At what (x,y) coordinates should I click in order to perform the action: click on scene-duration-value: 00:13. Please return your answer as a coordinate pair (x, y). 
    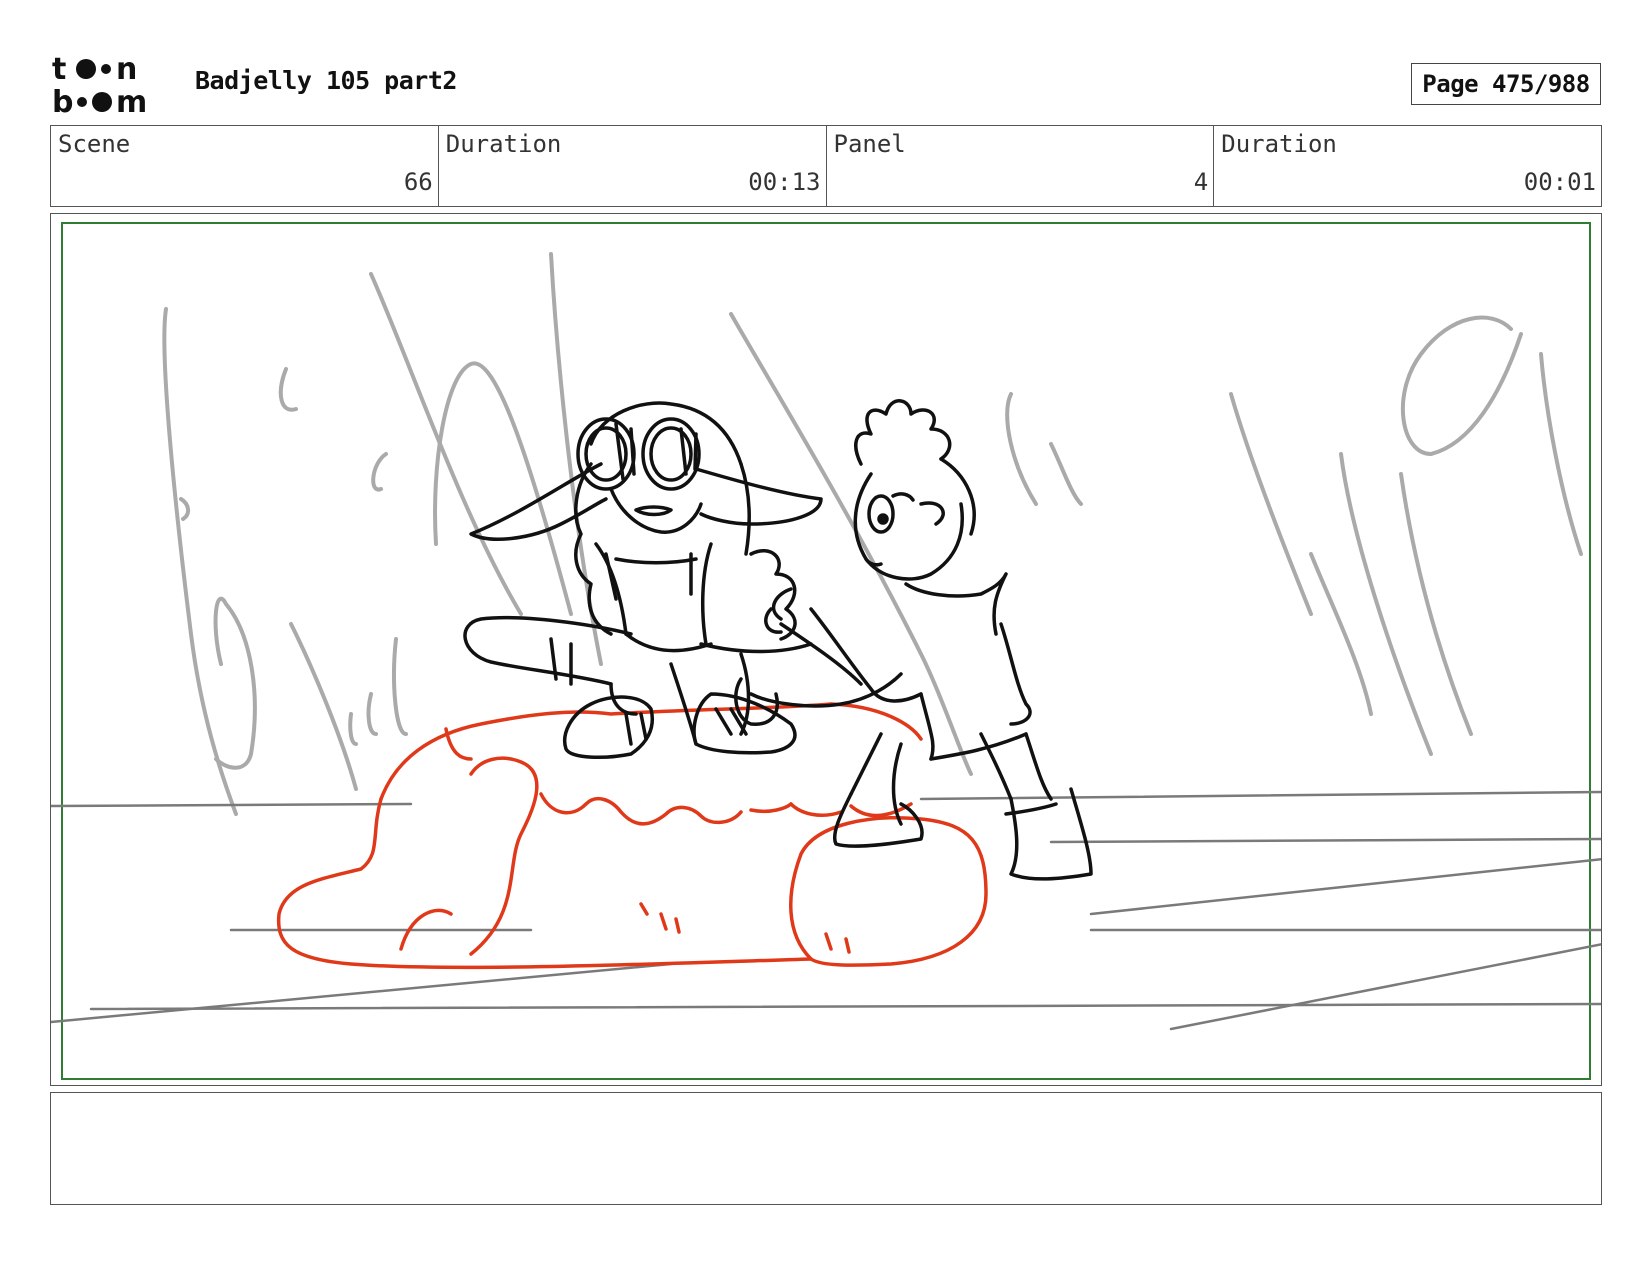
    Looking at the image, I should click on (784, 182).